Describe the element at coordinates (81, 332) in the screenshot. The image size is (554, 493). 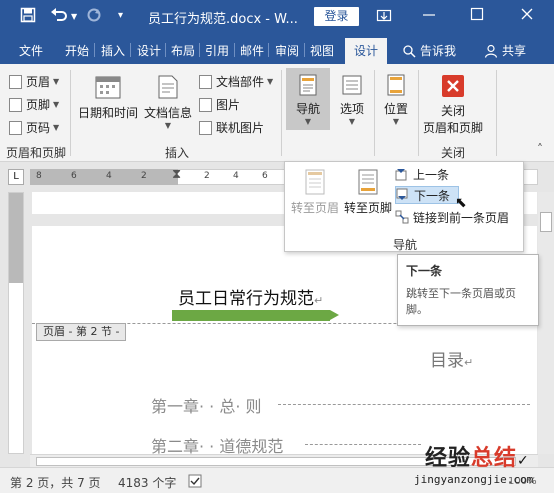
I see `header-section-tag: 页眉 - 第 2 节 -` at that location.